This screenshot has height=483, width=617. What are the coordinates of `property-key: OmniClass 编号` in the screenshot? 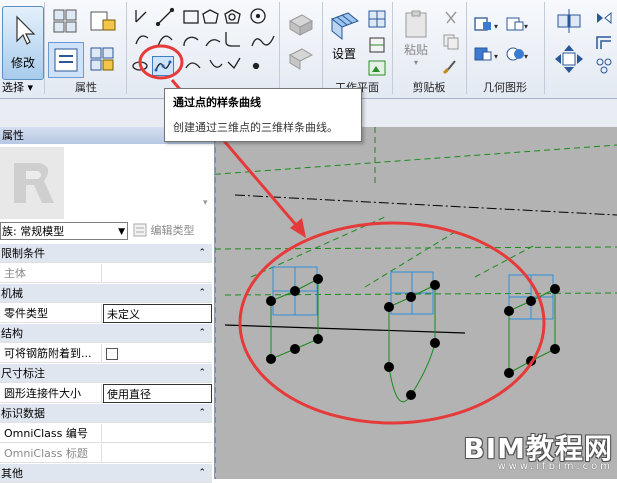 It's located at (51, 433).